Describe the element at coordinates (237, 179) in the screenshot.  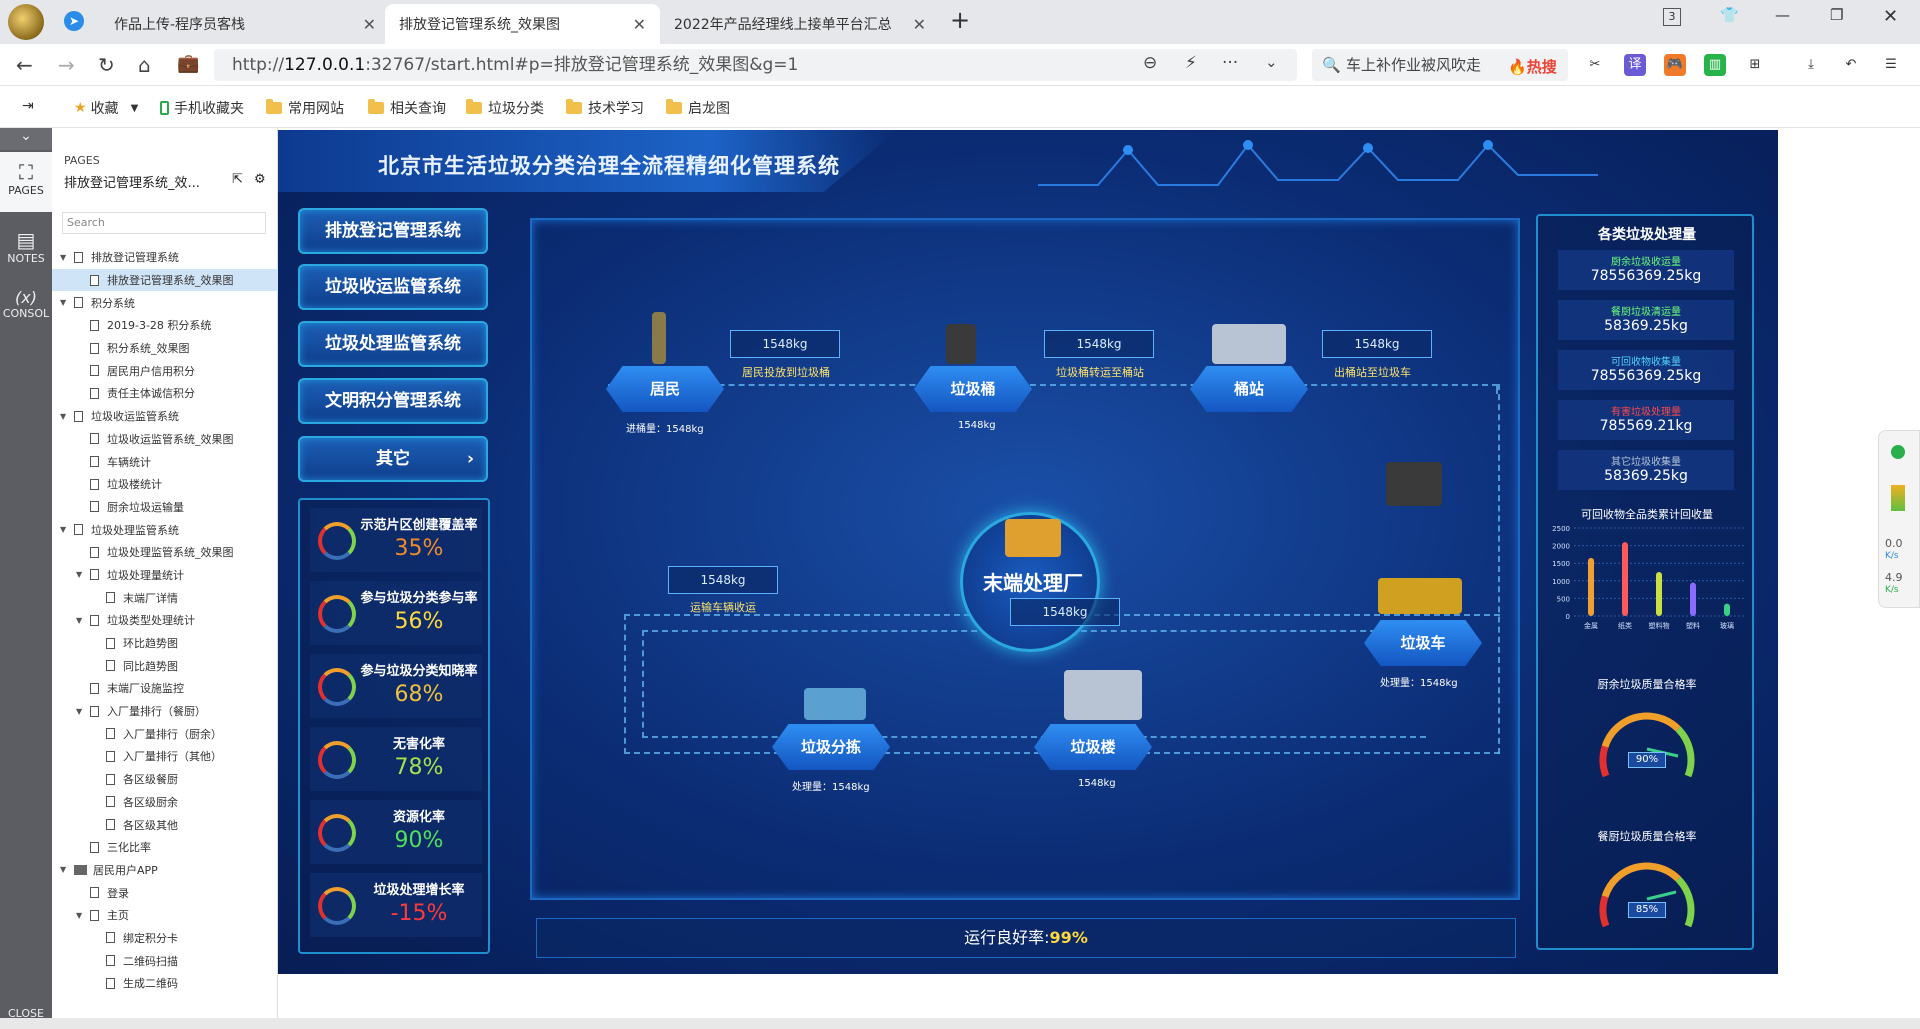
I see `export-icon: ⇱` at that location.